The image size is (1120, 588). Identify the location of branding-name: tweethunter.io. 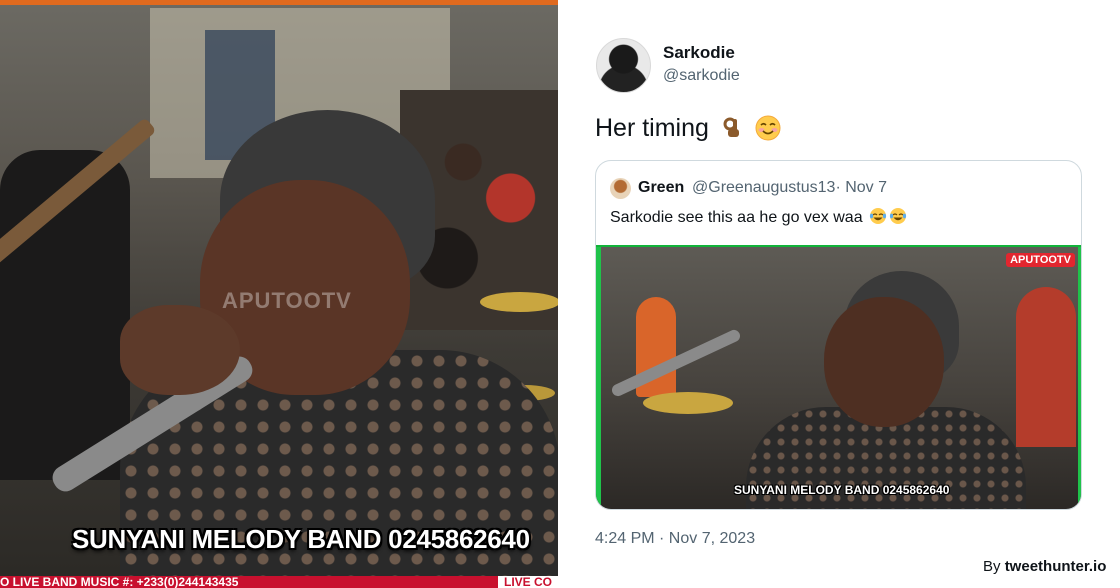
(1055, 566).